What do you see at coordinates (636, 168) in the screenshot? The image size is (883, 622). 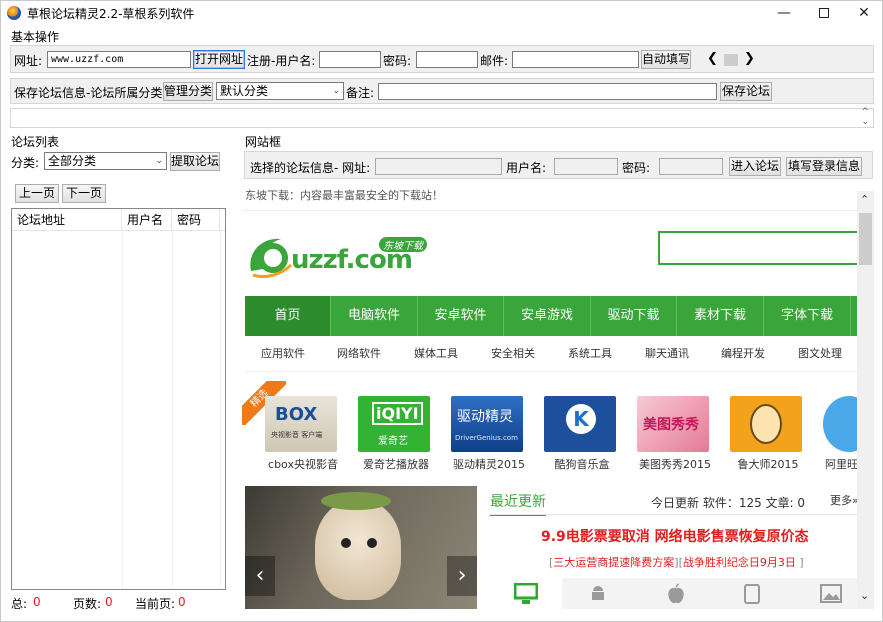 I see `selected-password-label: 密码:` at bounding box center [636, 168].